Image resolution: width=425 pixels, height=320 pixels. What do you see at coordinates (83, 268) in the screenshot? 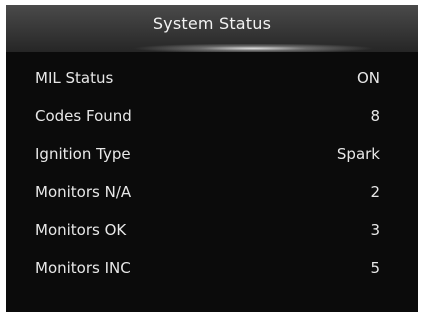
I see `row-label: Monitors INC` at bounding box center [83, 268].